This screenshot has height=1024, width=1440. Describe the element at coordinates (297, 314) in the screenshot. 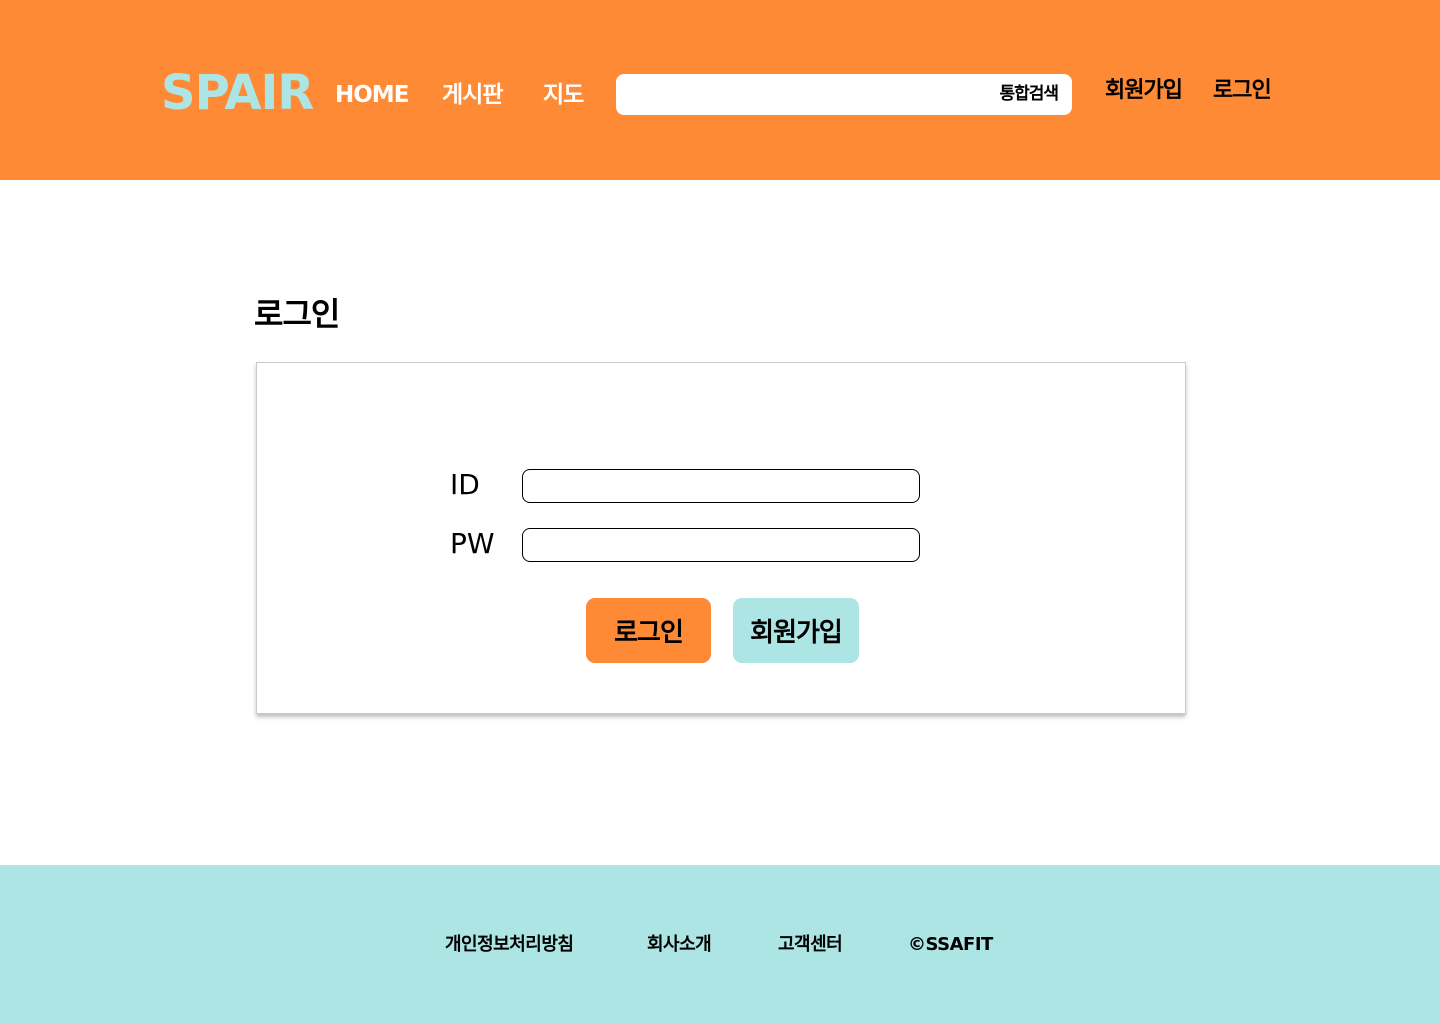

I see `page-title: 로그인` at that location.